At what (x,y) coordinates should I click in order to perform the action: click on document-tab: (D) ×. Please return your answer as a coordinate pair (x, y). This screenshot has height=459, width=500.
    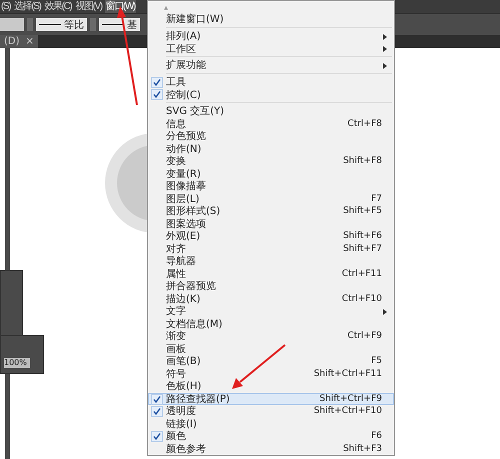
    Looking at the image, I should click on (19, 41).